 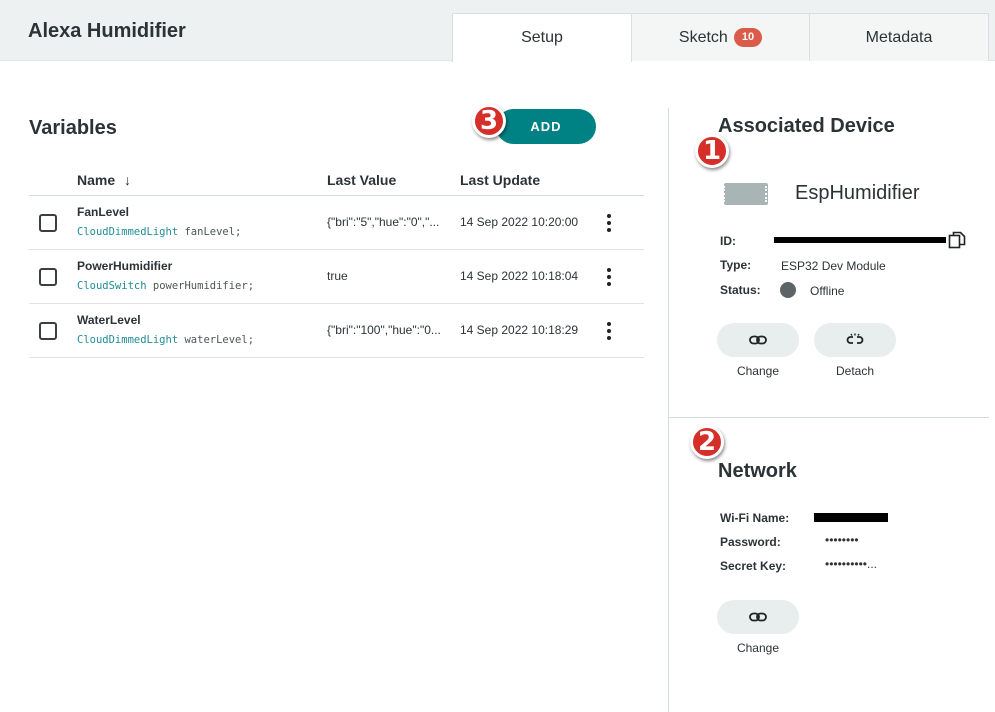 I want to click on tab-sketch: Sketch 10, so click(x=720, y=37).